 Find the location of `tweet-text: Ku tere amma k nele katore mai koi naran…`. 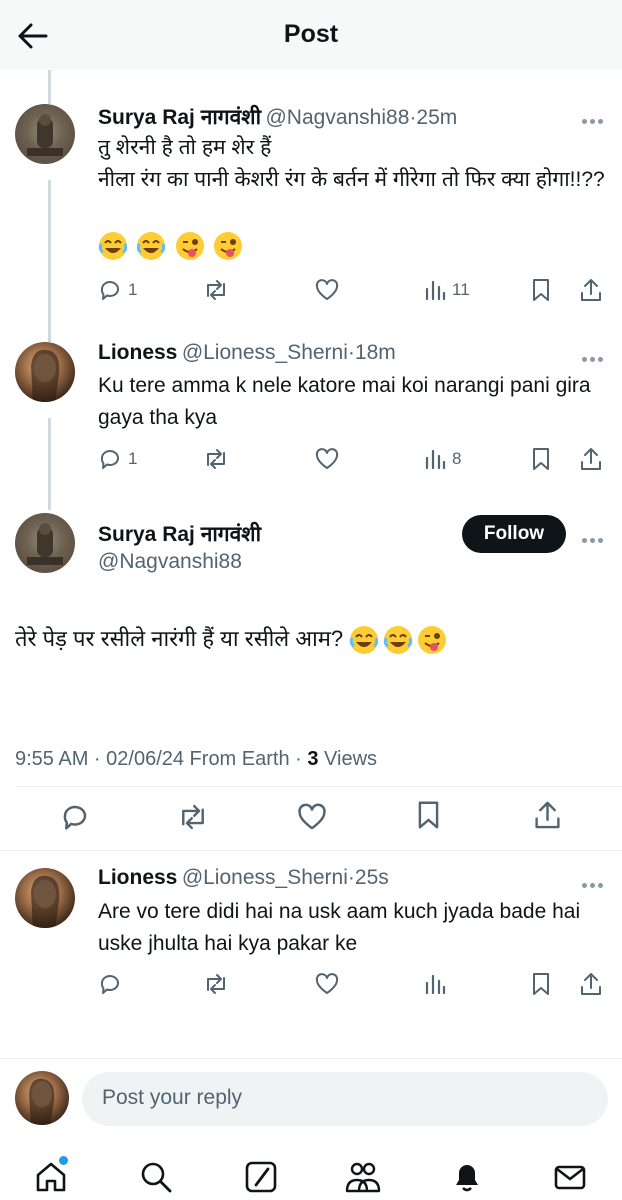

tweet-text: Ku tere amma k nele katore mai koi naran… is located at coordinates (344, 401).